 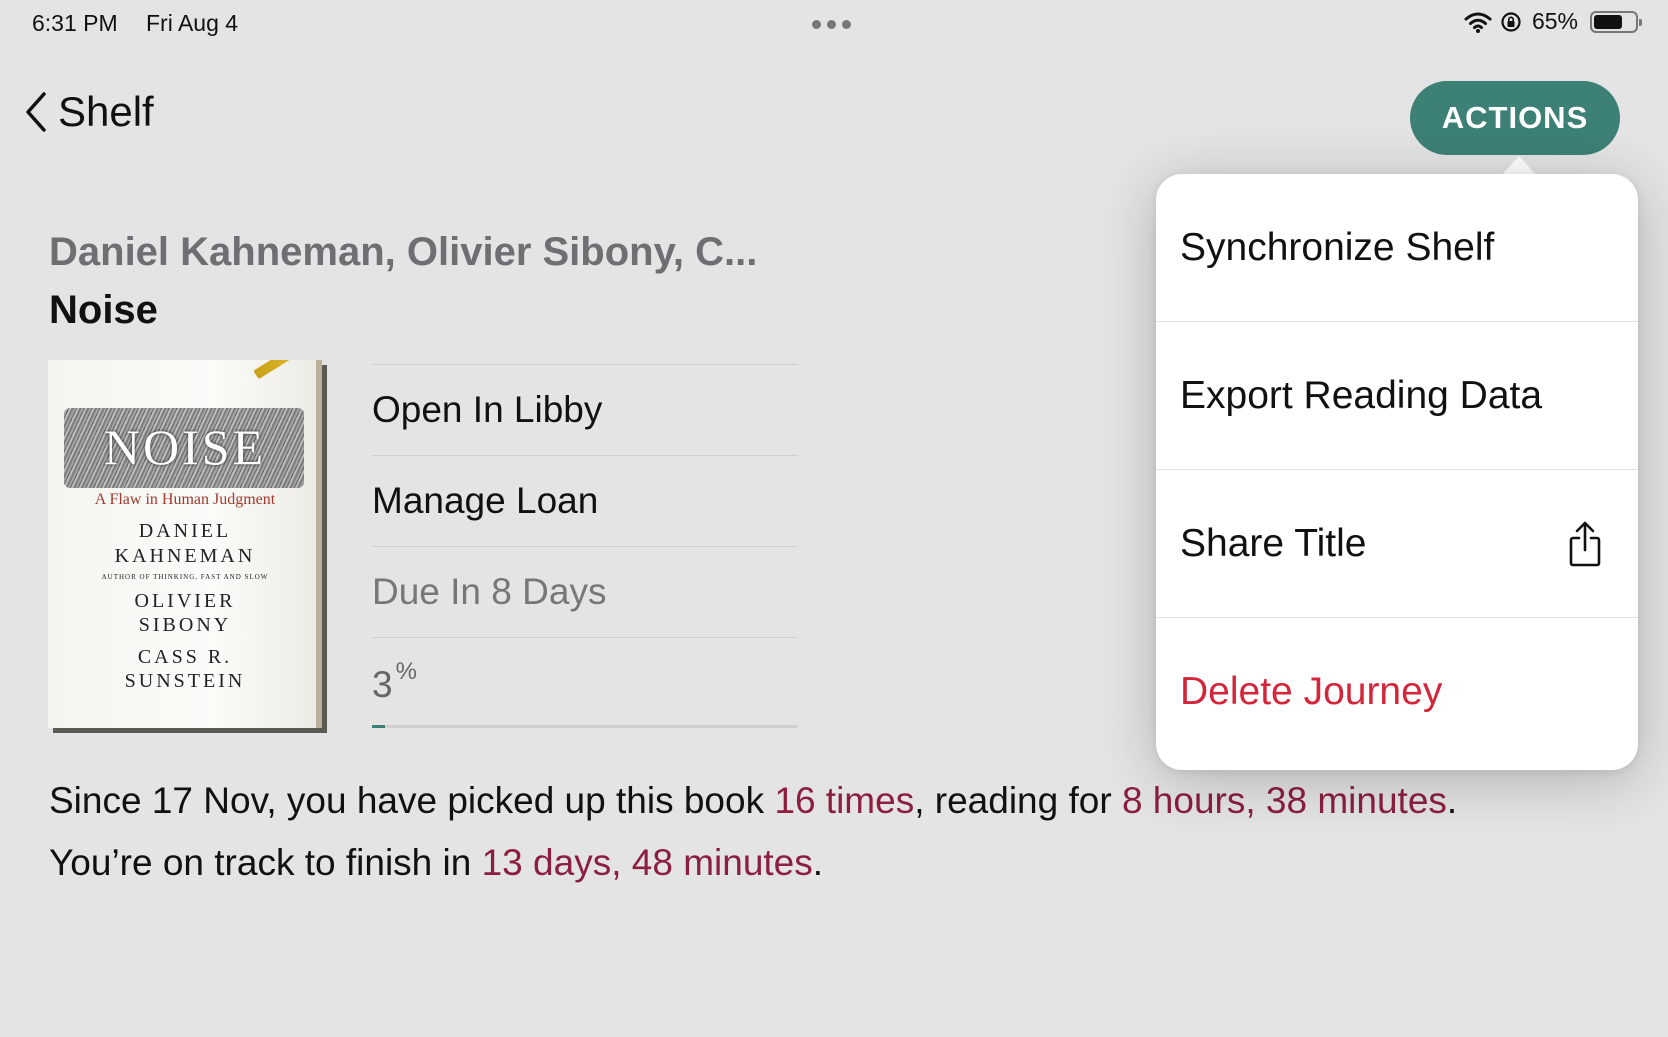 I want to click on delete-journey-label: Delete Journey, so click(x=1311, y=691).